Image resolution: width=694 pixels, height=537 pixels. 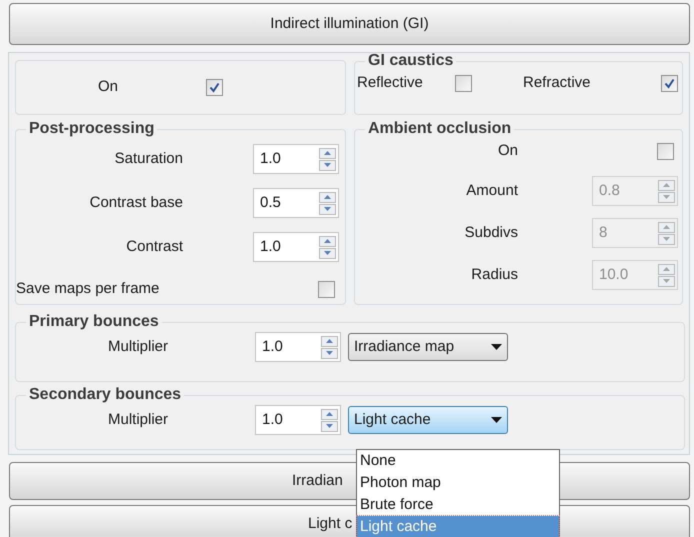 I want to click on field-label: Radius, so click(x=494, y=274).